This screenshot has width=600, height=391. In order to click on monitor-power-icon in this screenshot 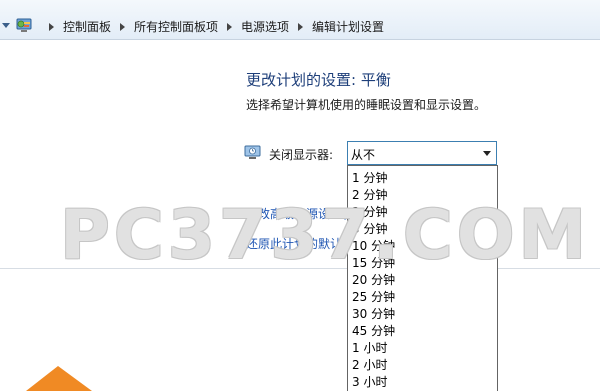, I will do `click(252, 152)`.